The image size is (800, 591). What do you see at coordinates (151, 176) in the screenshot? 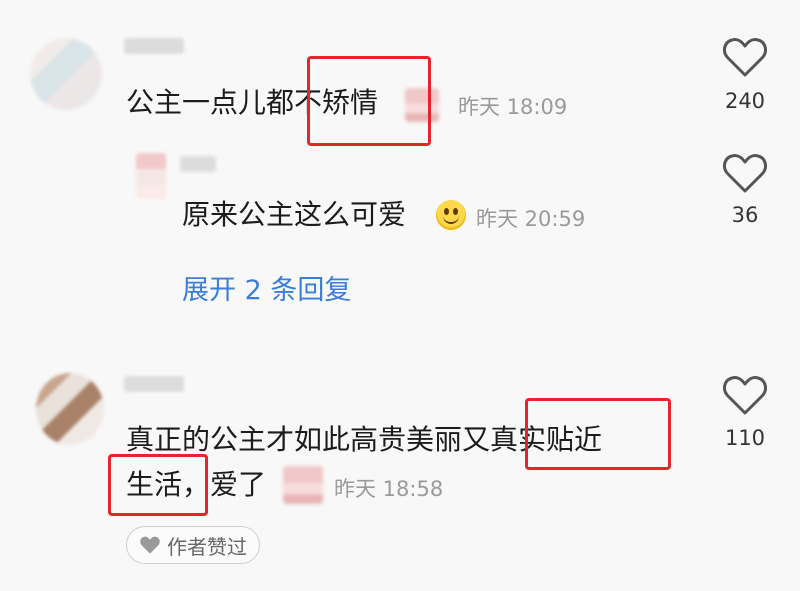
I see `replier-avatar` at bounding box center [151, 176].